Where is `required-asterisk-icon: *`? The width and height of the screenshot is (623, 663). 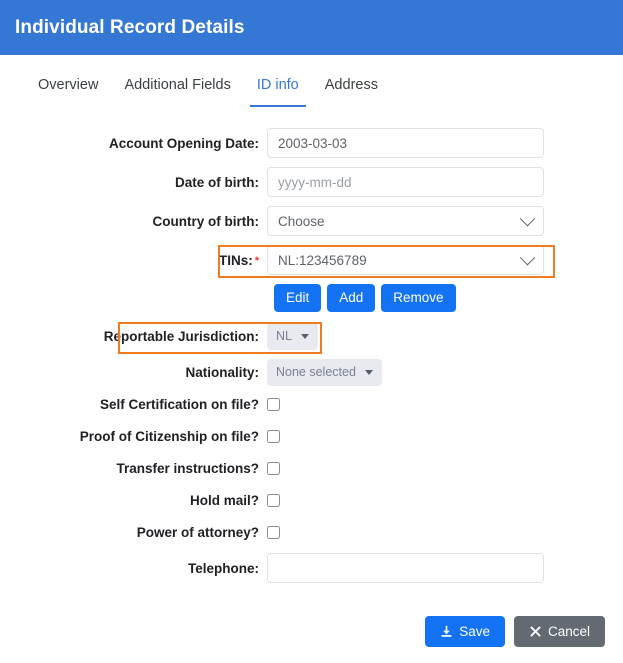
required-asterisk-icon: * is located at coordinates (256, 260).